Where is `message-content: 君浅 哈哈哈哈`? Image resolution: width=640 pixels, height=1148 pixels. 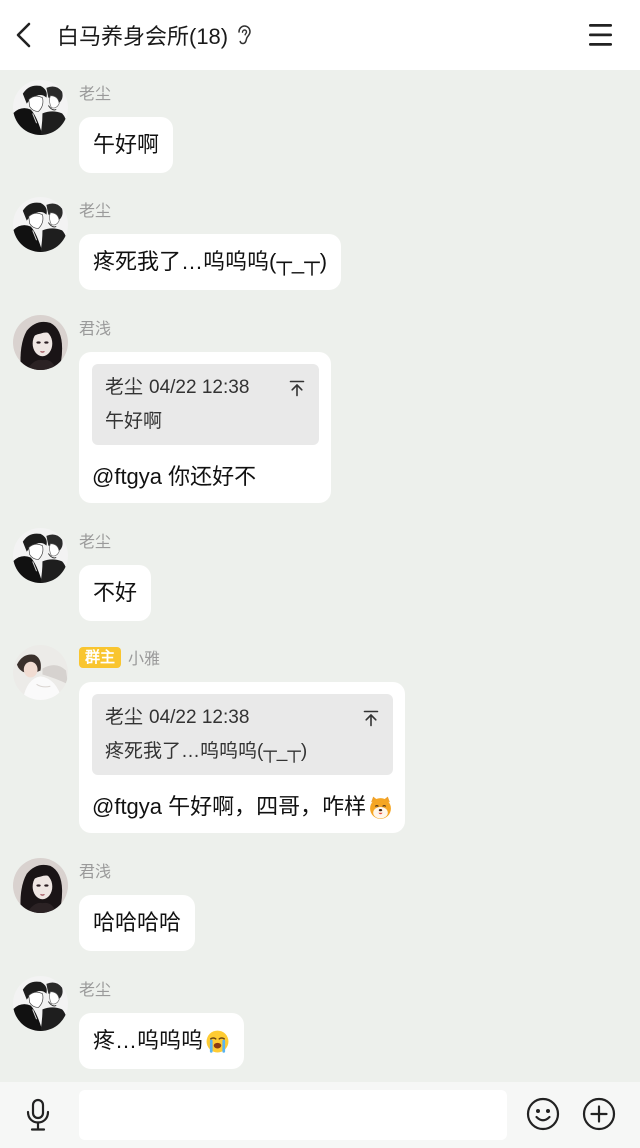
message-content: 君浅 哈哈哈哈 is located at coordinates (137, 904).